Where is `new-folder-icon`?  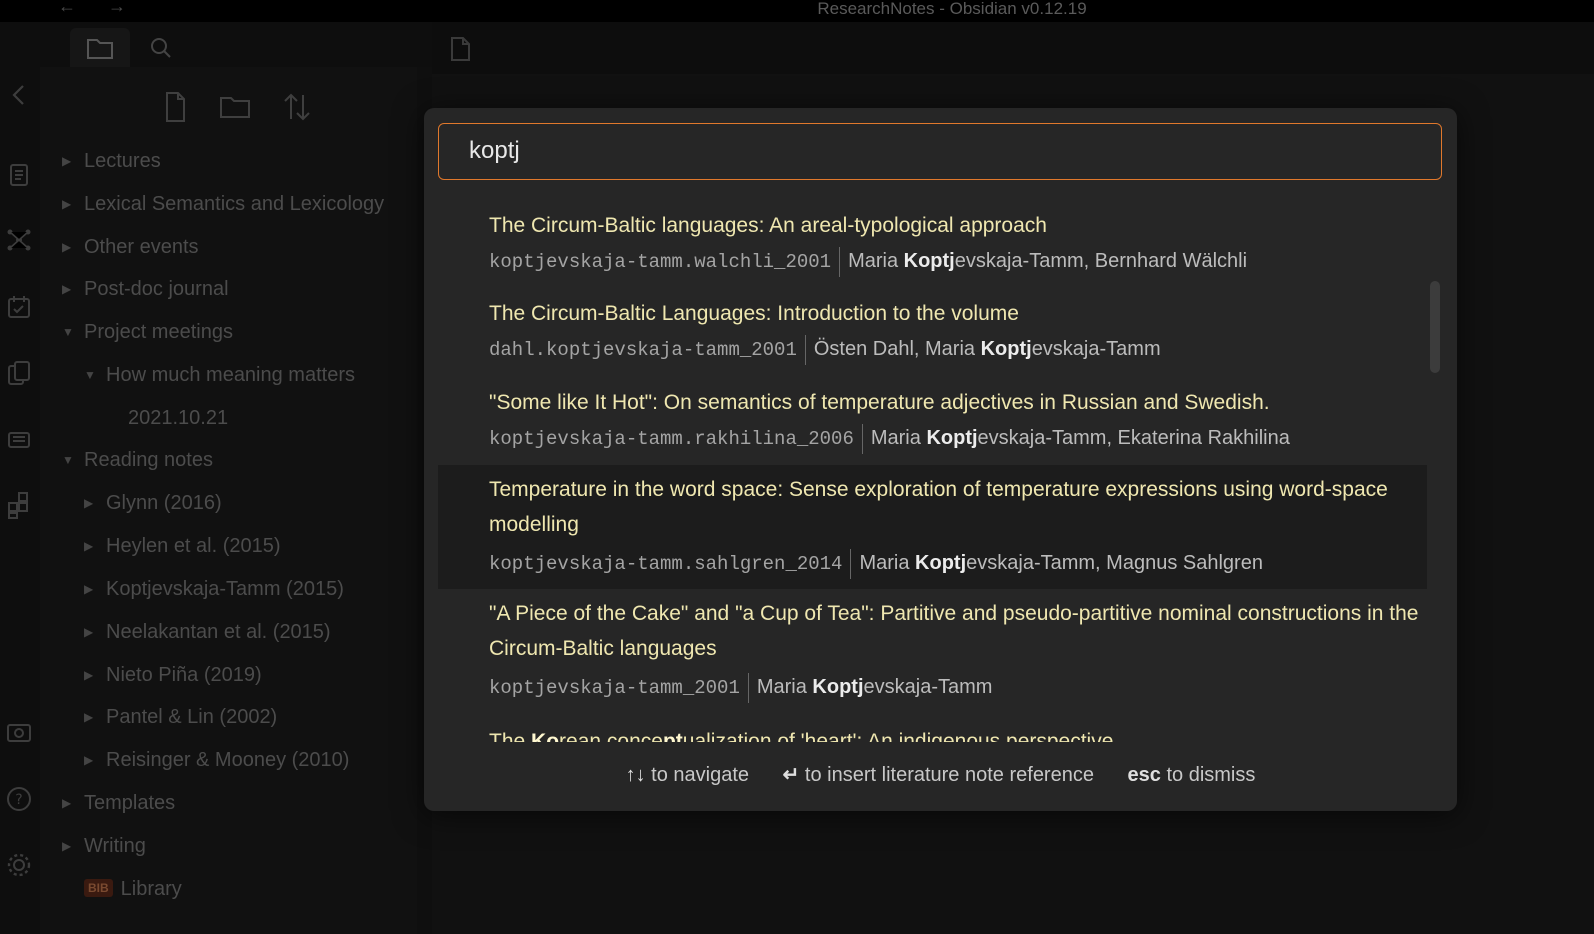
new-folder-icon is located at coordinates (235, 107).